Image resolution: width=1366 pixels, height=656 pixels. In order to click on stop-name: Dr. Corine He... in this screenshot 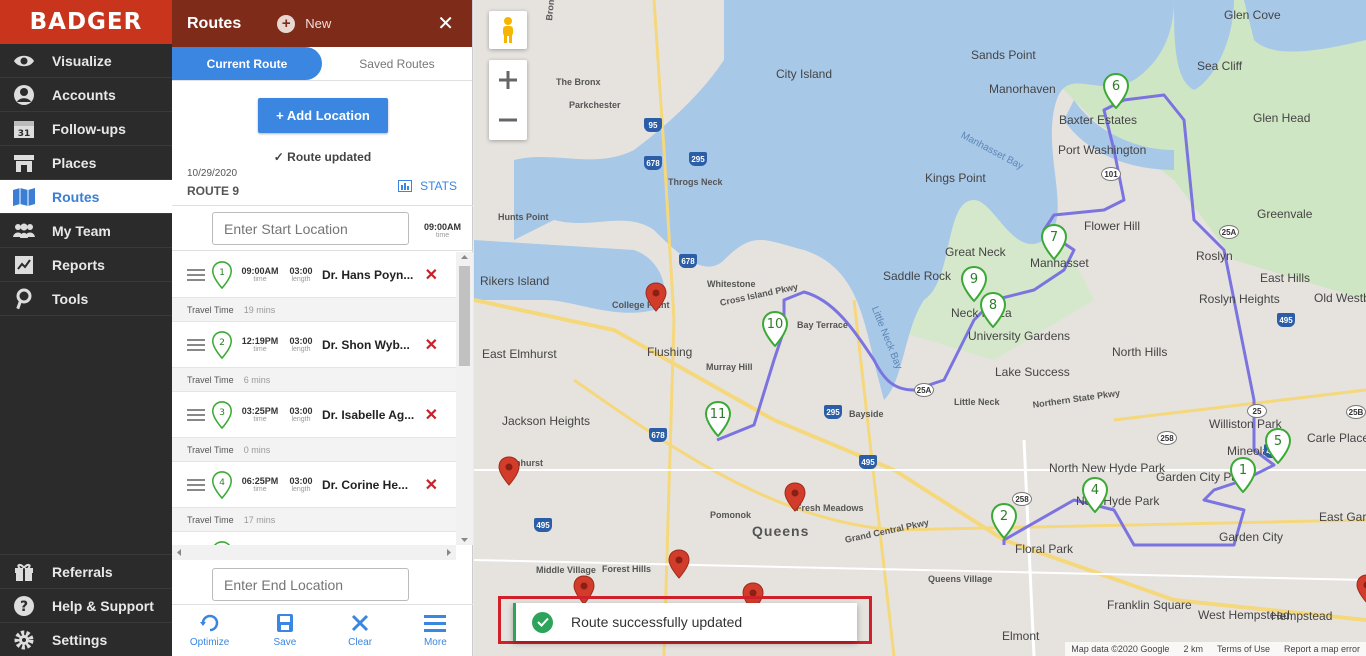, I will do `click(369, 485)`.